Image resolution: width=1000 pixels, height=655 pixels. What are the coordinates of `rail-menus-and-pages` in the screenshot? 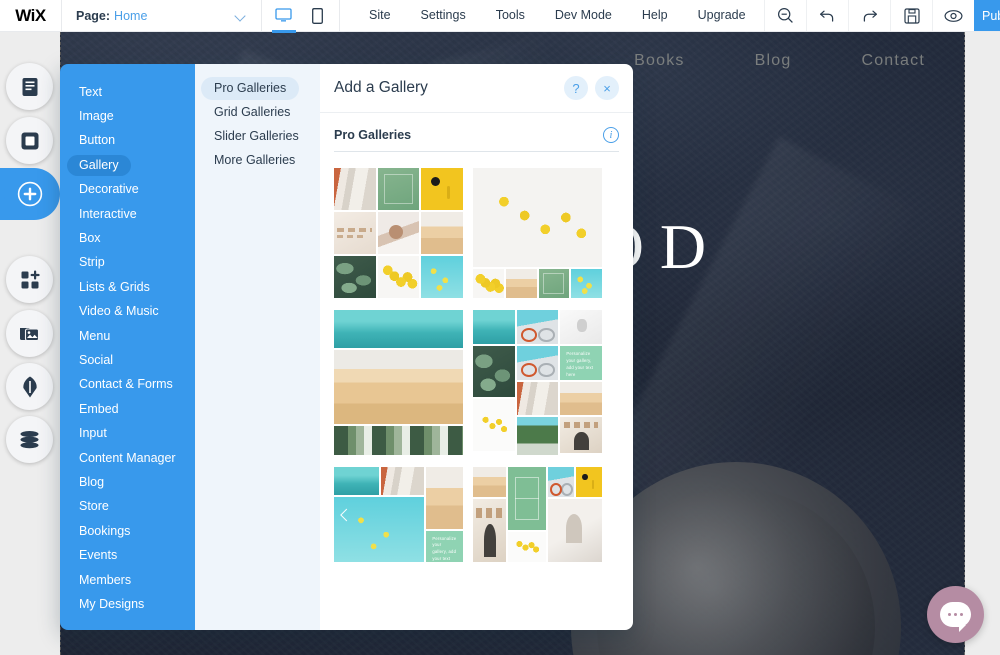 It's located at (29, 86).